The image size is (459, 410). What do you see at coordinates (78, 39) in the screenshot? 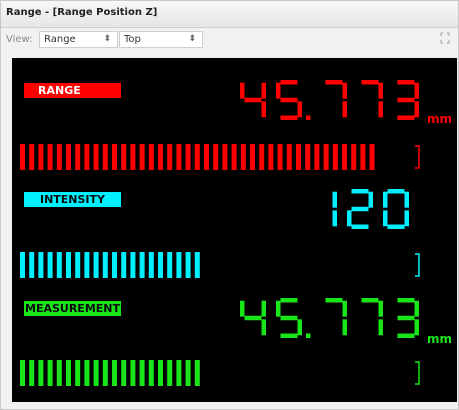
I see `view-select: Range ⬍` at bounding box center [78, 39].